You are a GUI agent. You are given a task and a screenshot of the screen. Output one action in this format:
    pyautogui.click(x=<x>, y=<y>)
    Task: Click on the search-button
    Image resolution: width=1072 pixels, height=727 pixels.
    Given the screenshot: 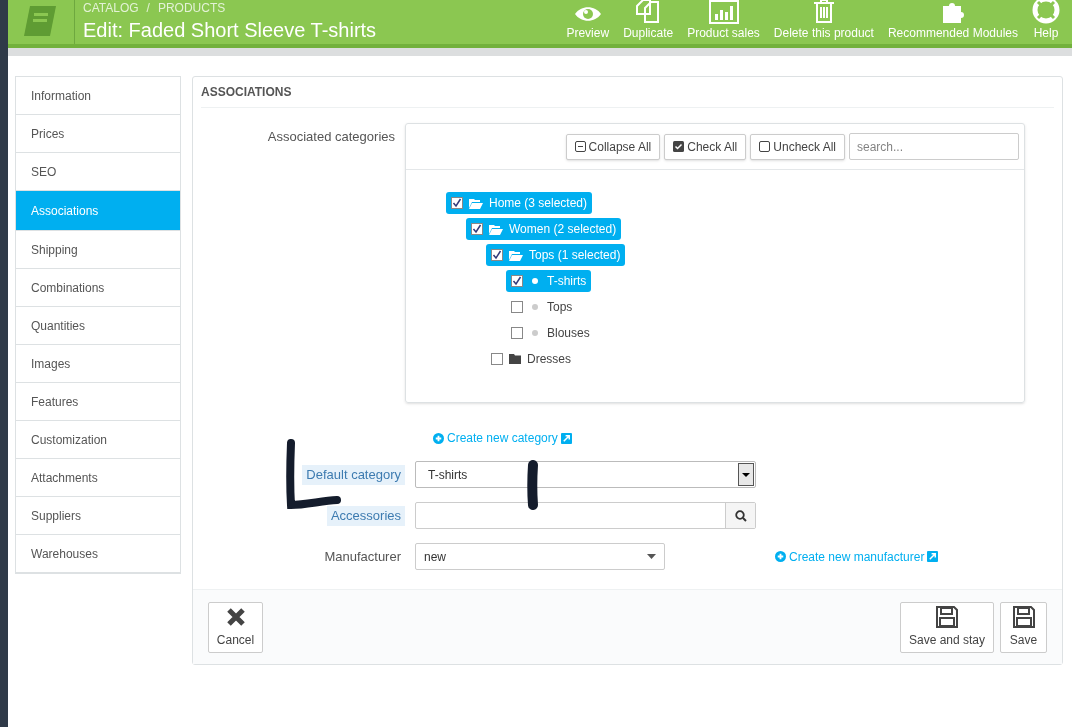 What is the action you would take?
    pyautogui.click(x=740, y=515)
    